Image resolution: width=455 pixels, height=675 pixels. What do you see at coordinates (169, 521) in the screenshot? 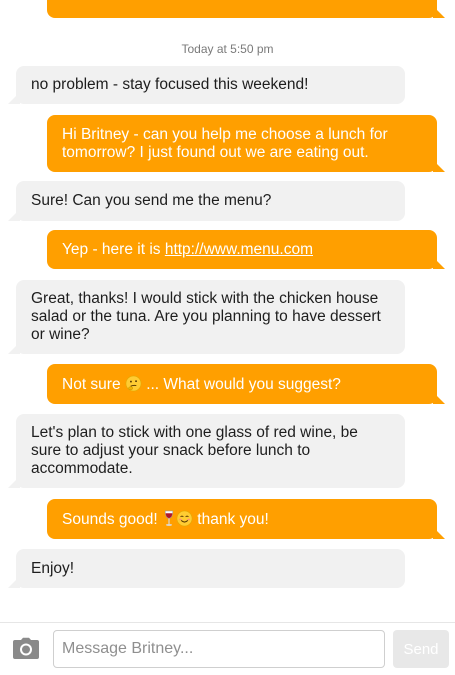
I see `wine-glass-emoji-icon` at bounding box center [169, 521].